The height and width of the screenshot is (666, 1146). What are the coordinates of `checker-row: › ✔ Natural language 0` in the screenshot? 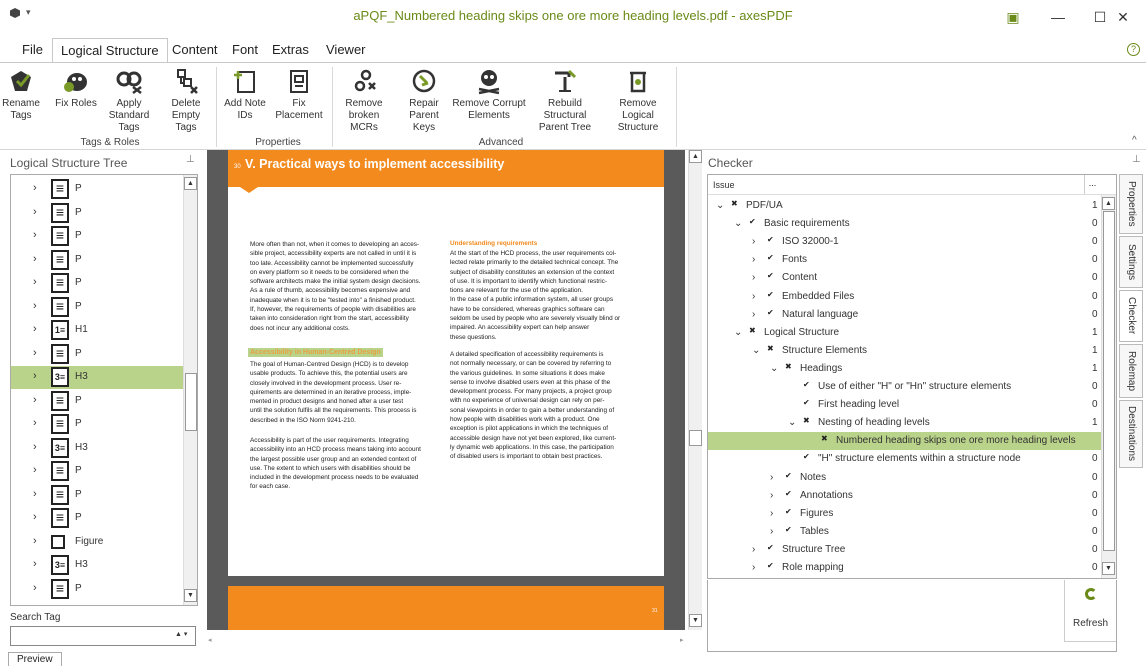 It's located at (905, 315).